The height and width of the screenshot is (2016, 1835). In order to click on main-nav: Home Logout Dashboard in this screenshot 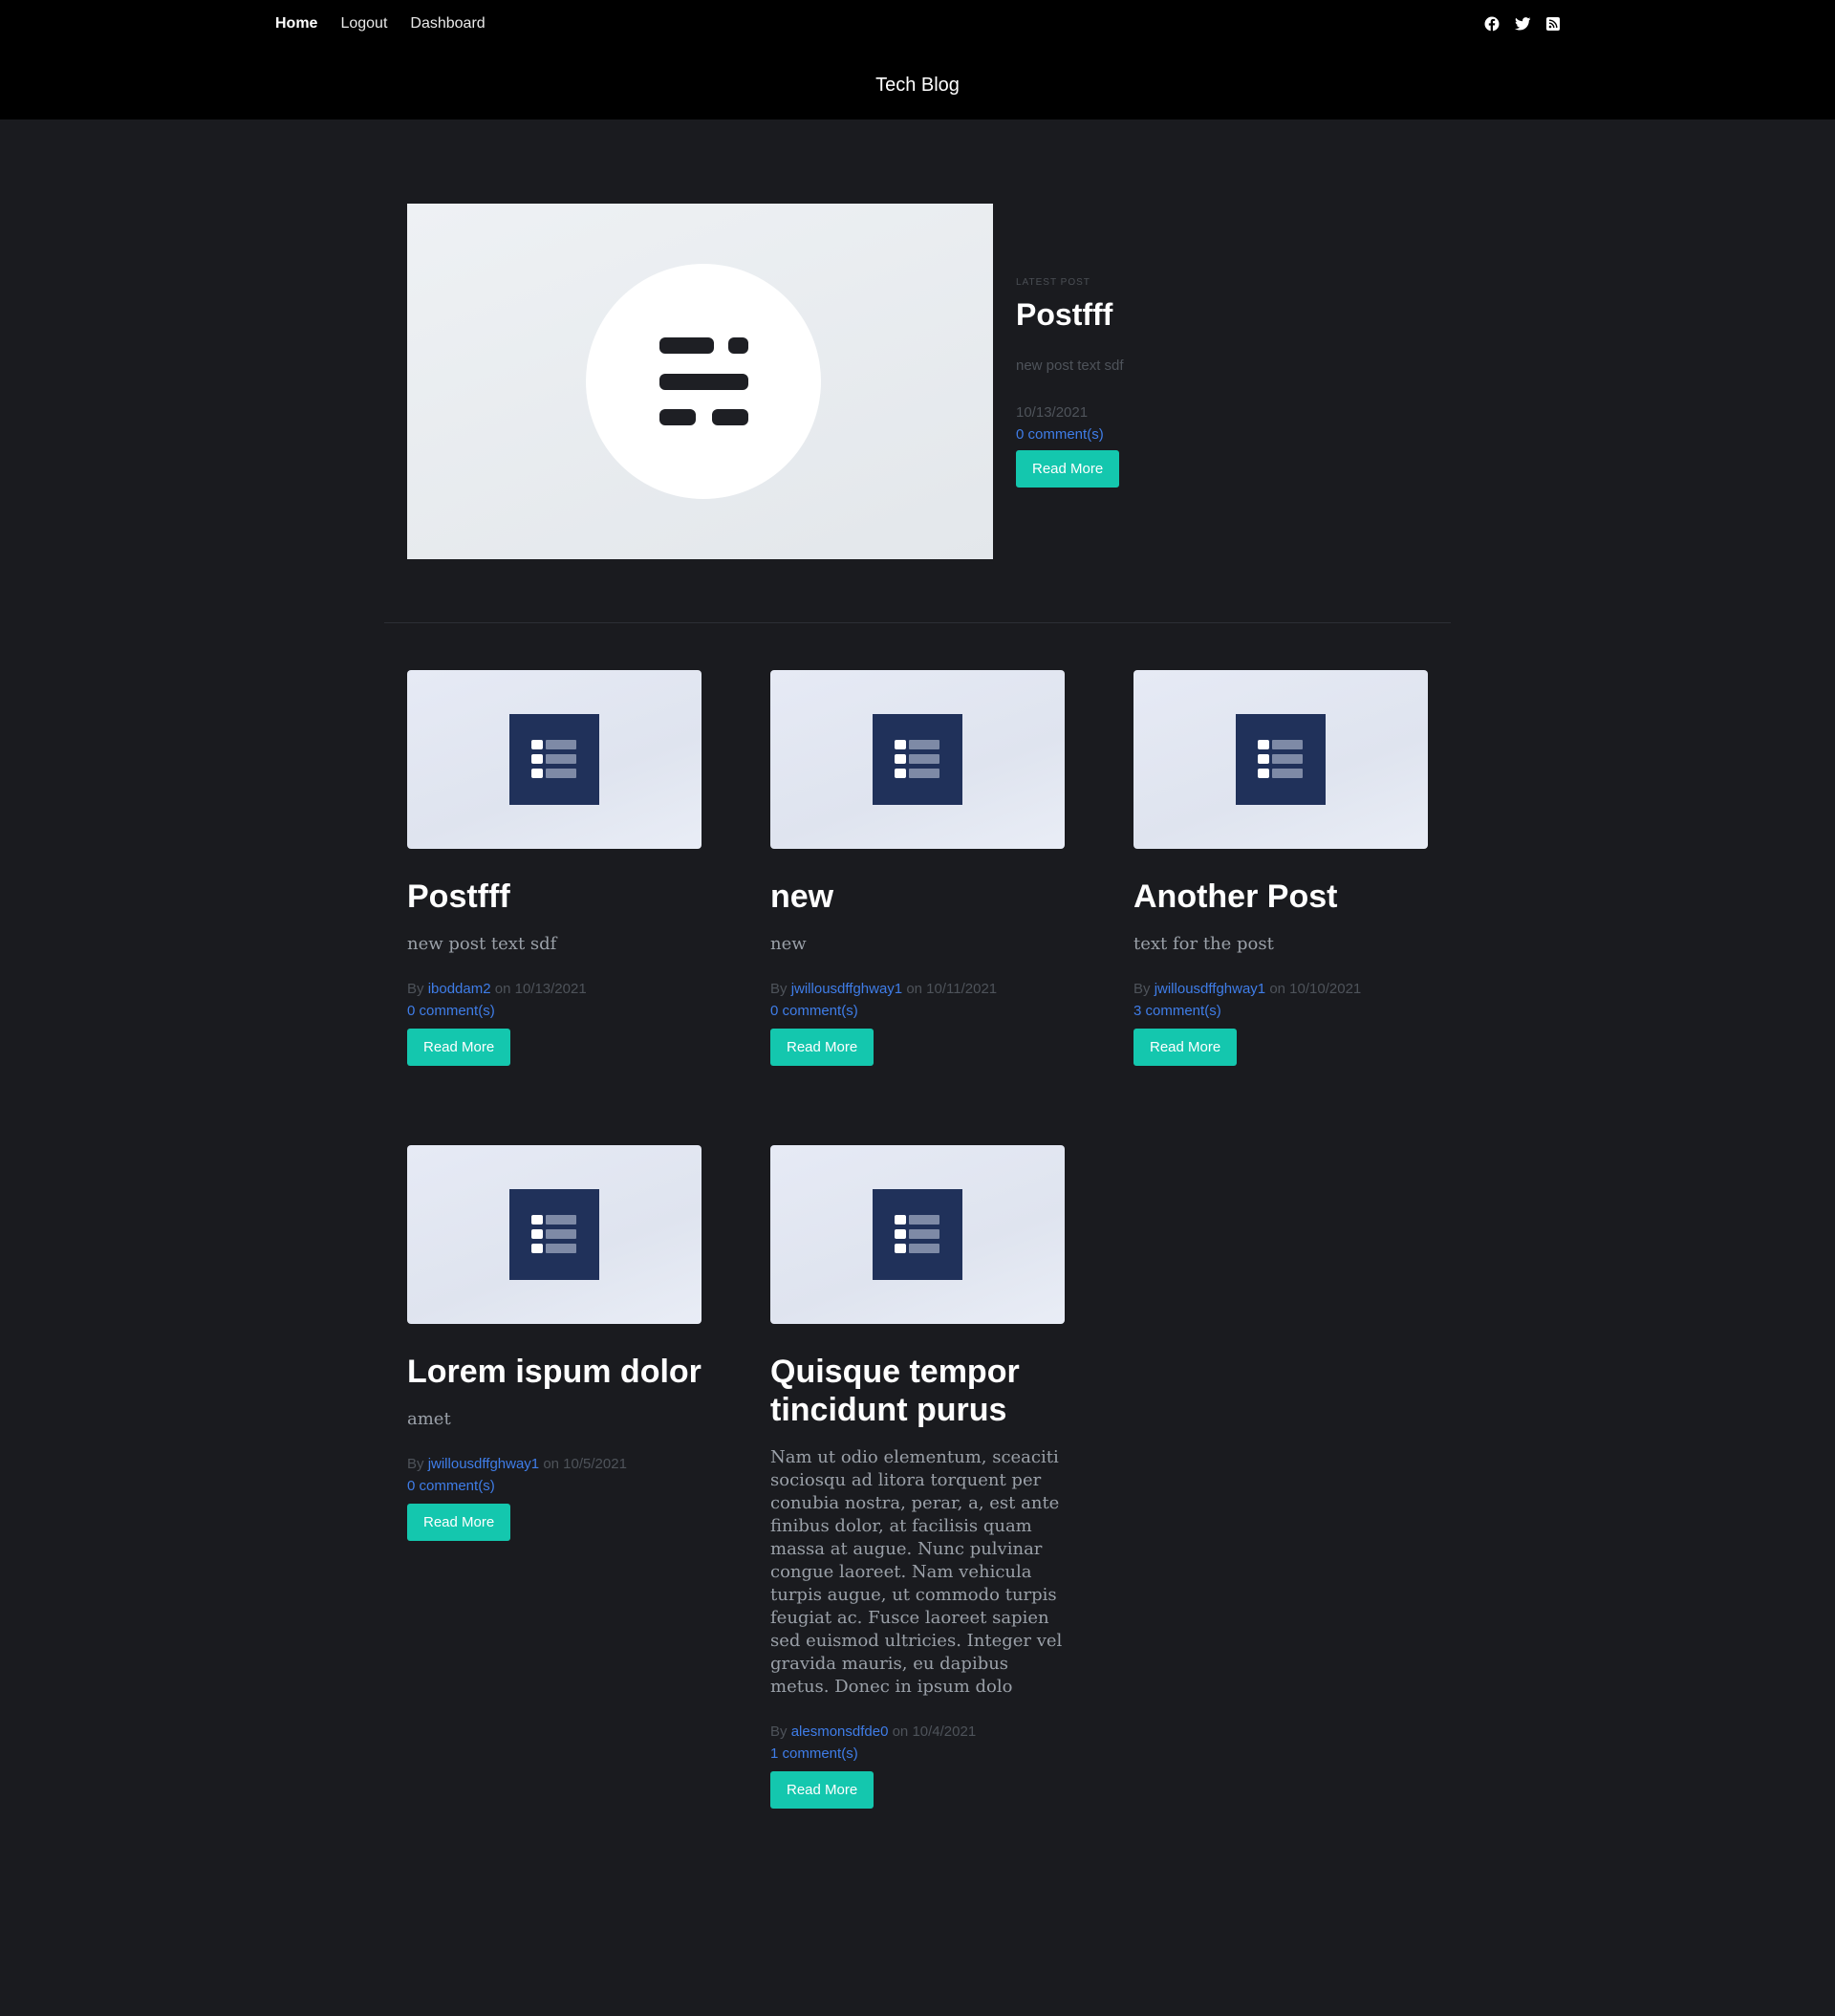, I will do `click(380, 24)`.